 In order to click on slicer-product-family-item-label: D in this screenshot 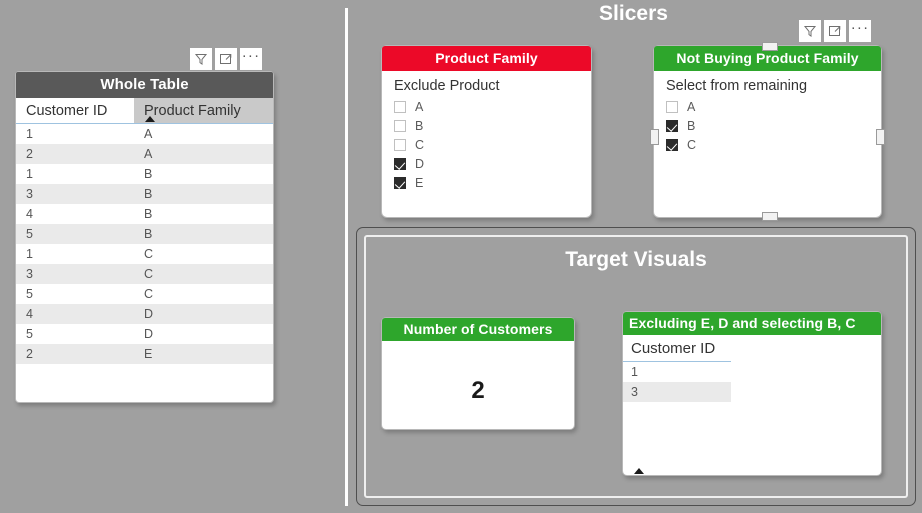, I will do `click(420, 163)`.